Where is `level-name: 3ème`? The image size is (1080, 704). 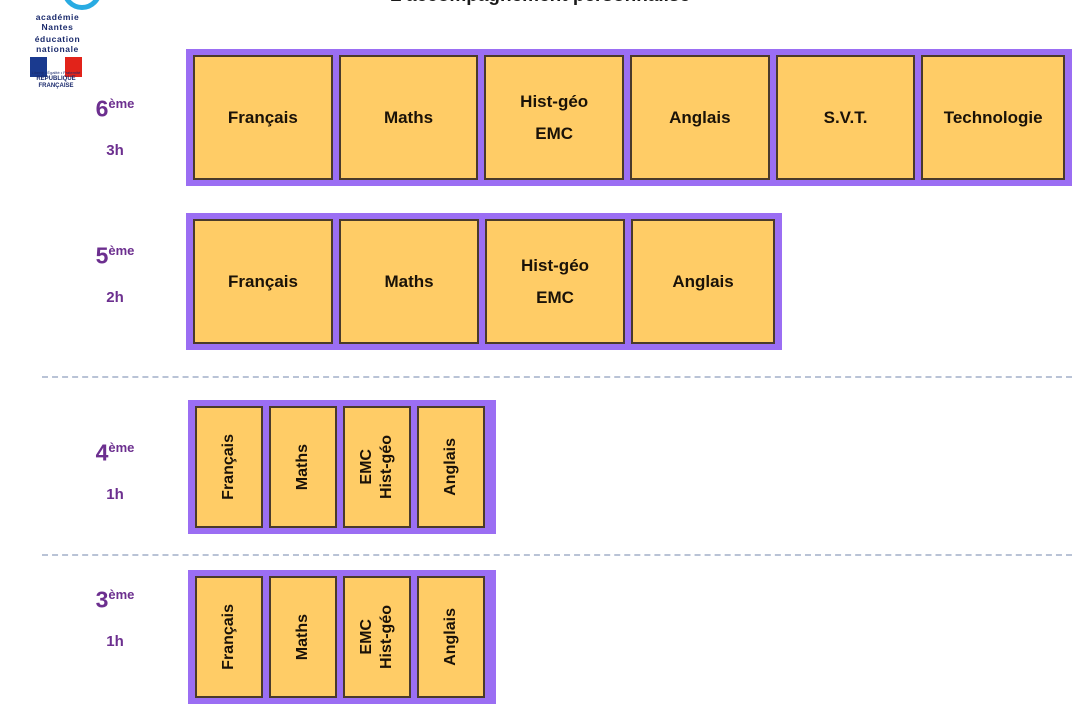 level-name: 3ème is located at coordinates (115, 599).